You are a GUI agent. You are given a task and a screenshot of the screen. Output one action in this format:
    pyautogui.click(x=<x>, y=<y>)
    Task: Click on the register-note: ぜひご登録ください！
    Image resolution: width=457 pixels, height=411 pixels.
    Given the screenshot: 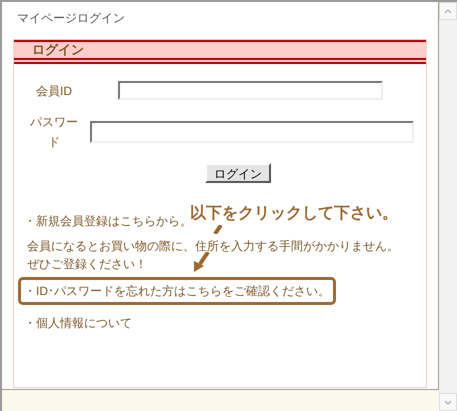 What is the action you would take?
    pyautogui.click(x=87, y=264)
    